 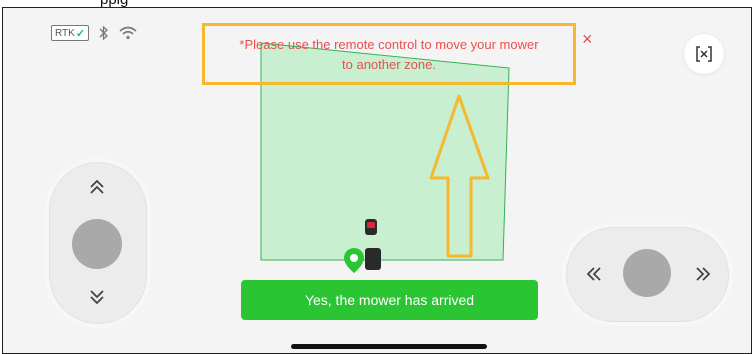 I want to click on home-indicator, so click(x=389, y=346).